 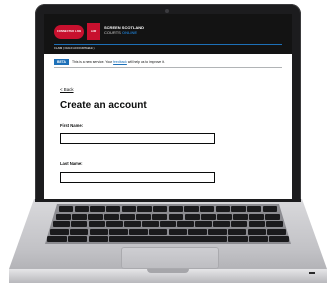 I want to click on keyboard, so click(x=168, y=224).